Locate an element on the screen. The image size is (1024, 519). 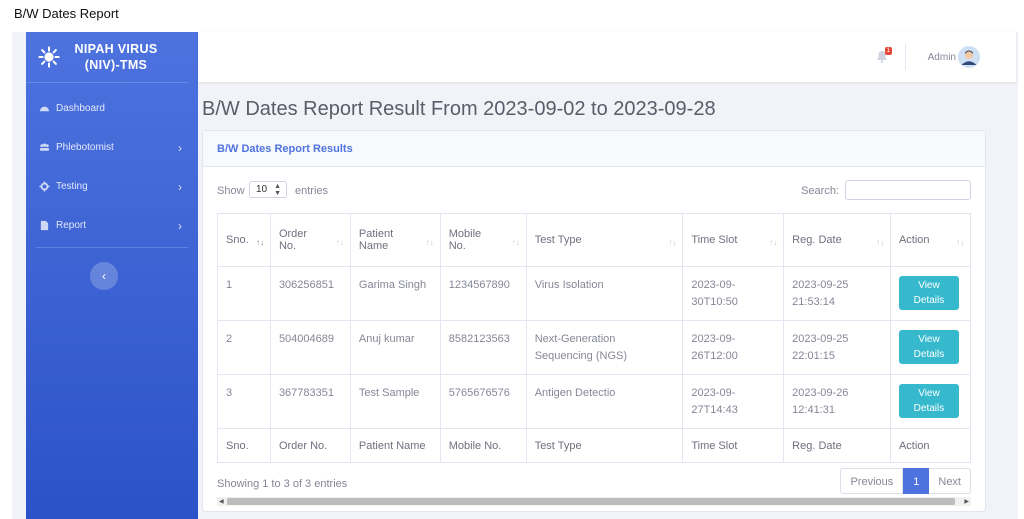
cell-mobile: 1234567890 is located at coordinates (483, 293).